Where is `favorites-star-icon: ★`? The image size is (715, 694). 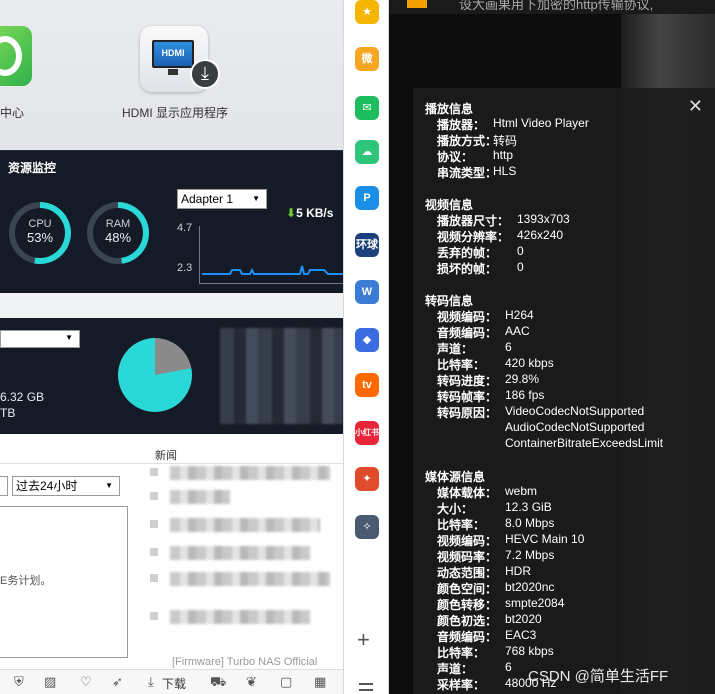 favorites-star-icon: ★ is located at coordinates (367, 12).